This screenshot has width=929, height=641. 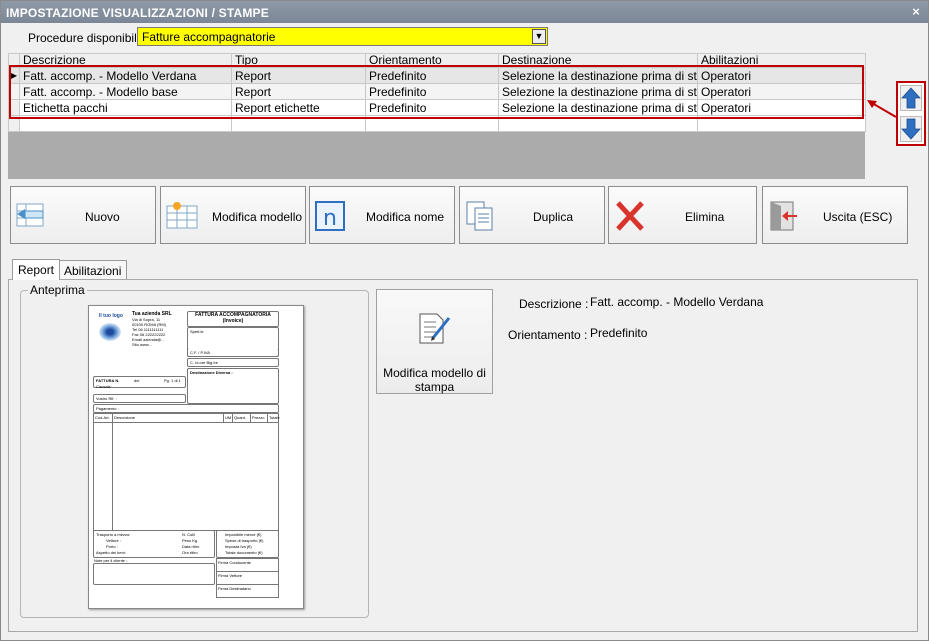 What do you see at coordinates (139, 398) in the screenshot?
I see `vostro-box: Vostro Rif. :` at bounding box center [139, 398].